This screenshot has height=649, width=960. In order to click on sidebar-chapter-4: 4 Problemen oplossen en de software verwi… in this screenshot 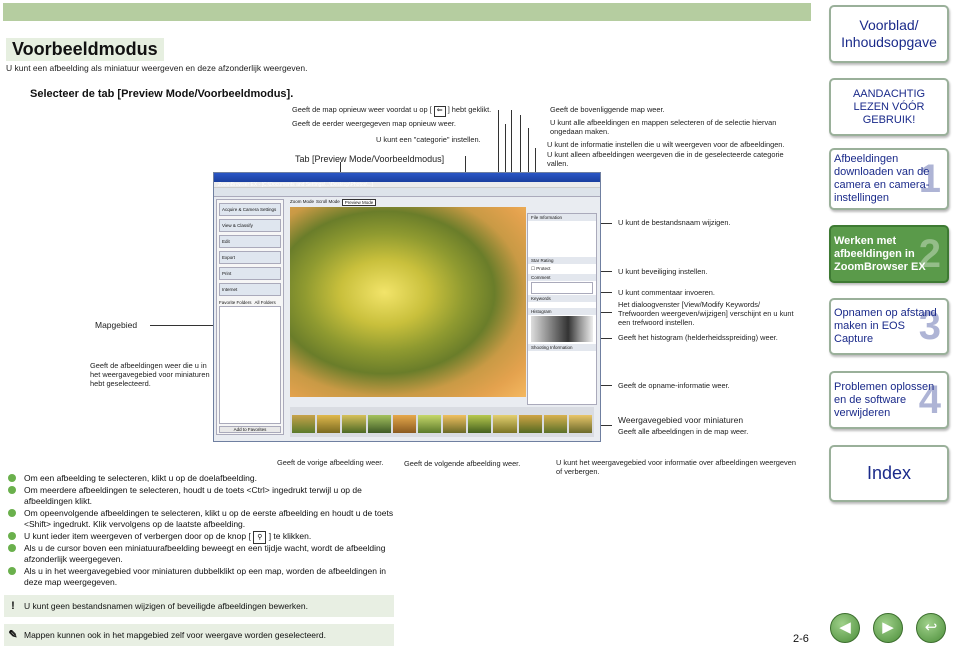, I will do `click(889, 400)`.